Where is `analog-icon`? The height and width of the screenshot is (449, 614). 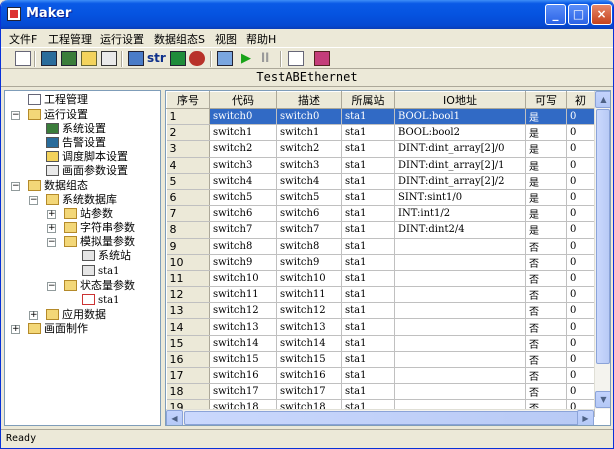 analog-icon is located at coordinates (178, 58).